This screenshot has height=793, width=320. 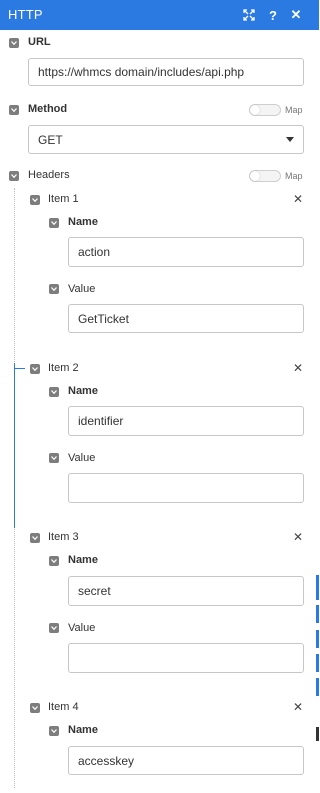 I want to click on headers-label: Headers, so click(x=49, y=175).